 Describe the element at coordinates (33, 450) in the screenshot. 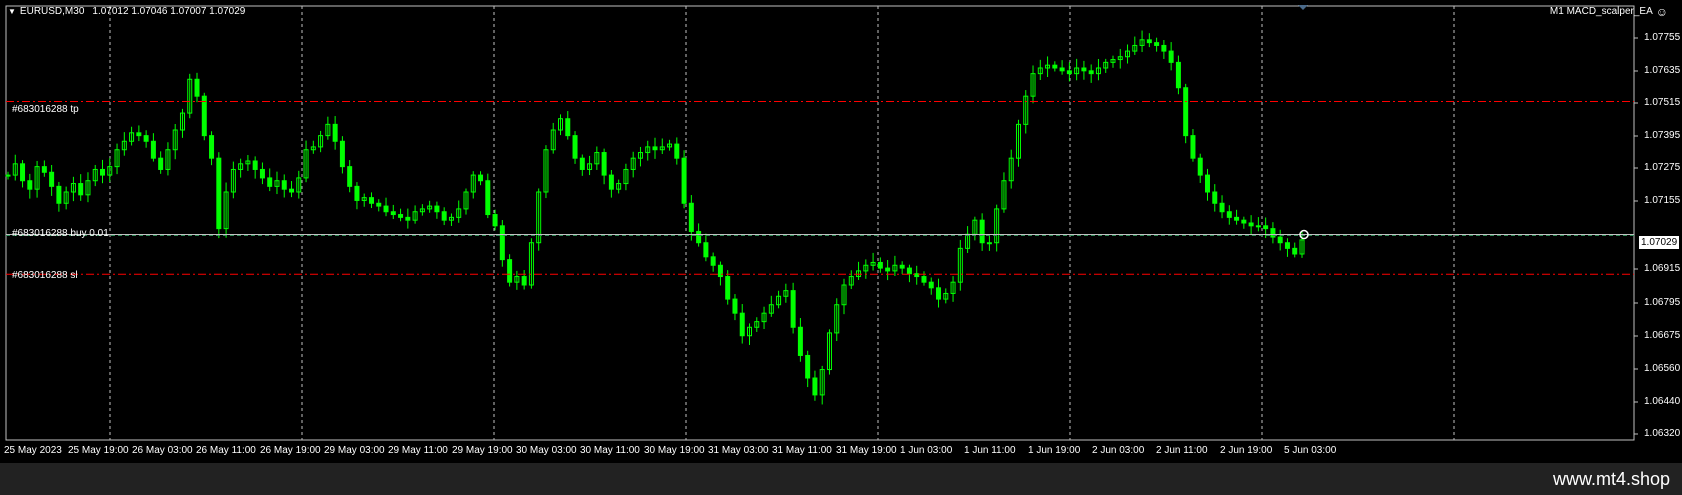

I see `time-tick-label: 25 May 2023` at that location.